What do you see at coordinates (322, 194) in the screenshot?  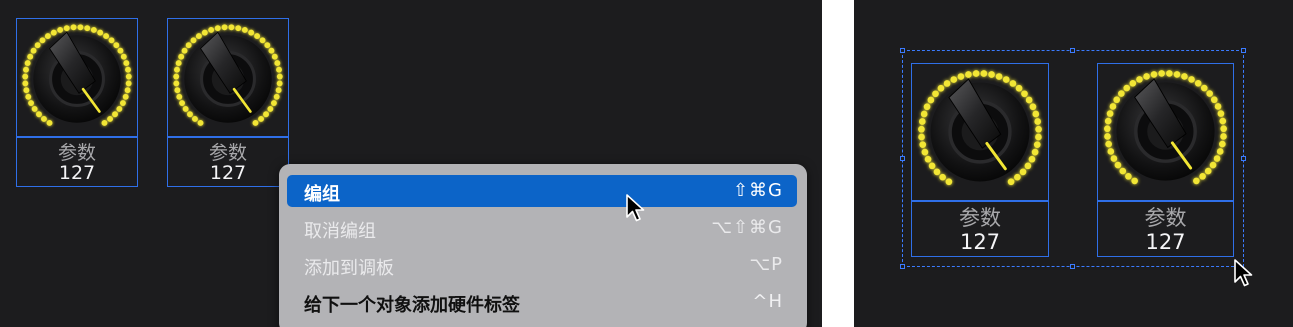 I see `menu-item-label: 编组` at bounding box center [322, 194].